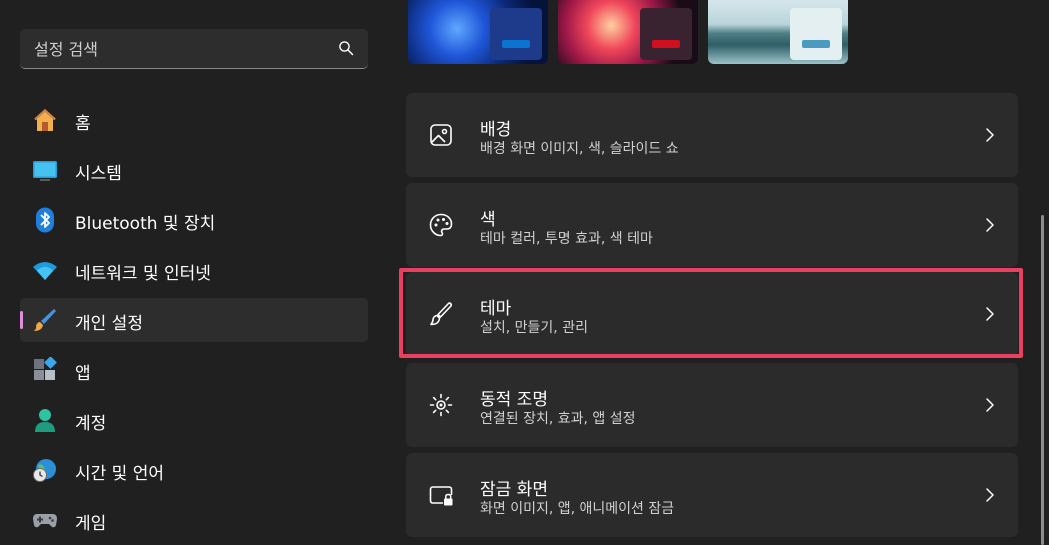 The image size is (1049, 545). Describe the element at coordinates (712, 135) in the screenshot. I see `card-background: 배경 배경 화면 이미지, 색, 슬라이드 쇼` at that location.